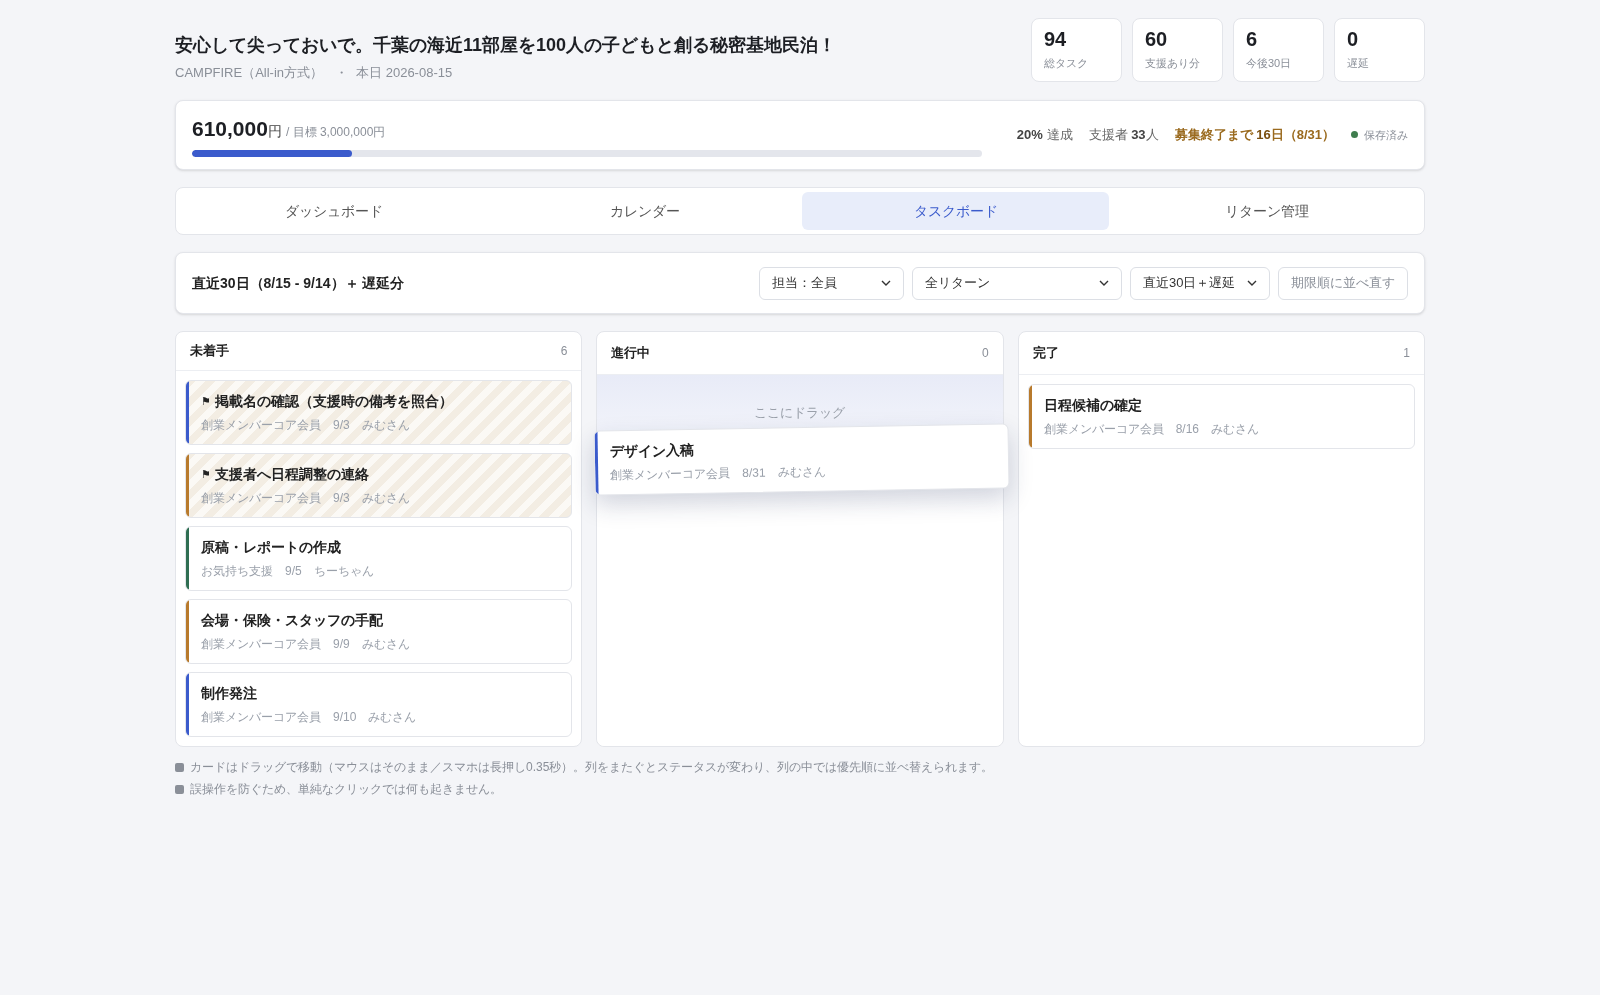 This screenshot has width=1600, height=995. What do you see at coordinates (985, 353) in the screenshot?
I see `column-count: 0` at bounding box center [985, 353].